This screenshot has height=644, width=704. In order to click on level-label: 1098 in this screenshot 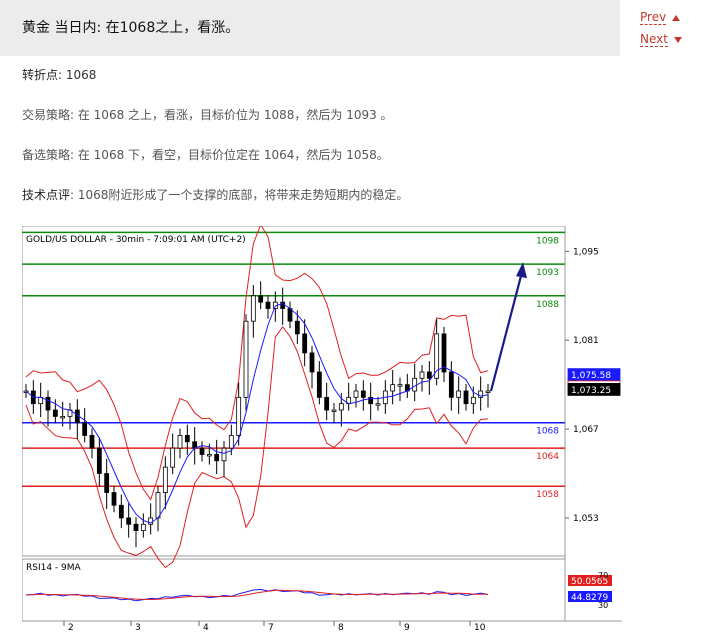, I will do `click(547, 241)`.